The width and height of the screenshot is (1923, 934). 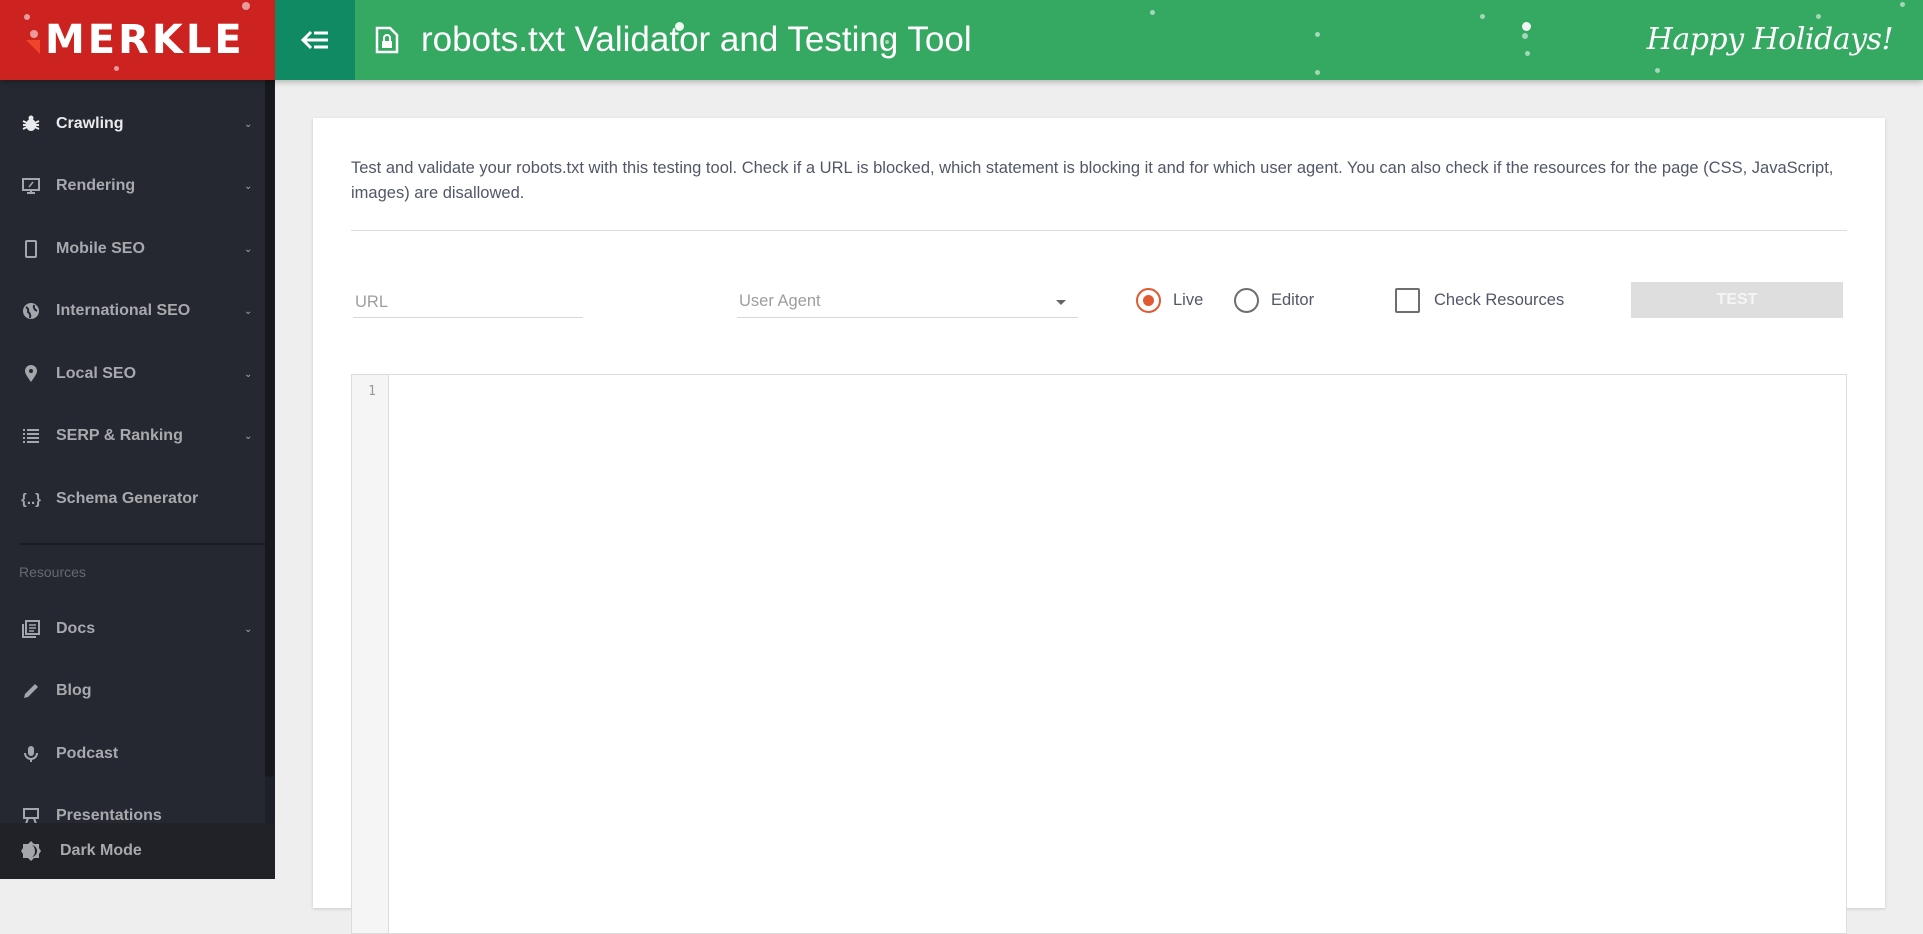 I want to click on line-number: 1, so click(x=372, y=391).